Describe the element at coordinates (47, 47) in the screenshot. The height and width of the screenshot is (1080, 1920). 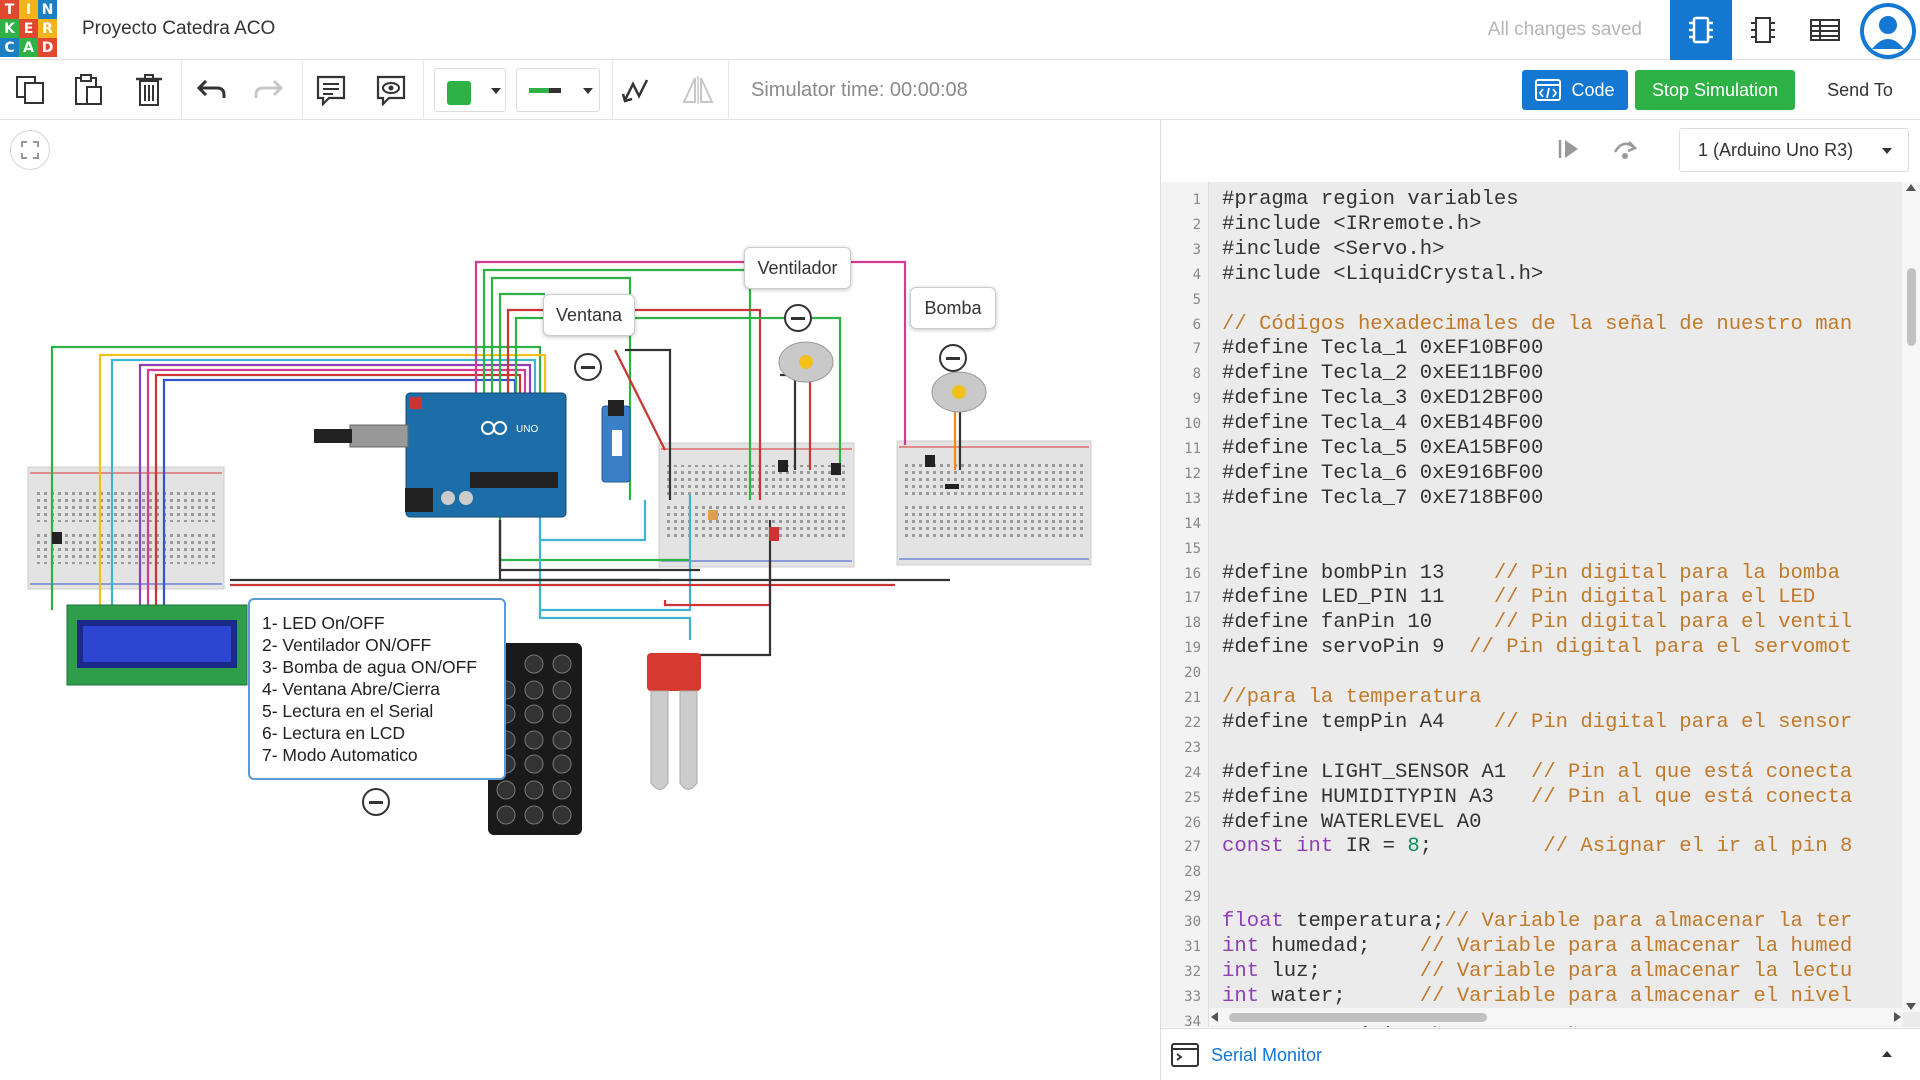
I see `logo-letter: D` at that location.